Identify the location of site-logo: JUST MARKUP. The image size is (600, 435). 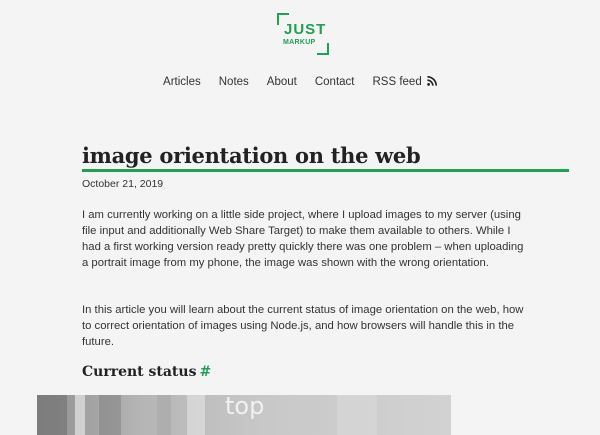
(303, 34).